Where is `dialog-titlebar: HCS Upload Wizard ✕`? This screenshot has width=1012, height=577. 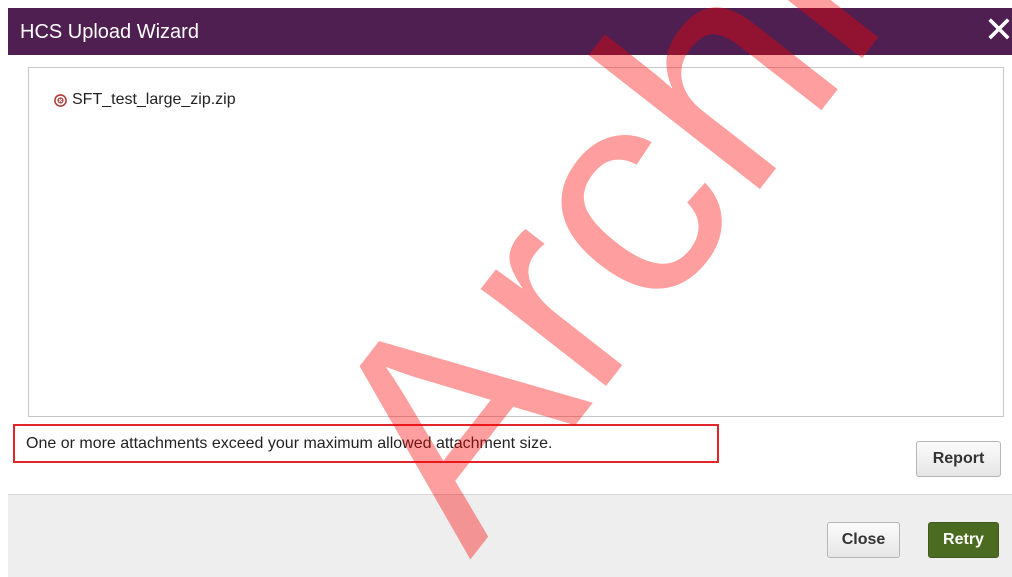
dialog-titlebar: HCS Upload Wizard ✕ is located at coordinates (510, 31).